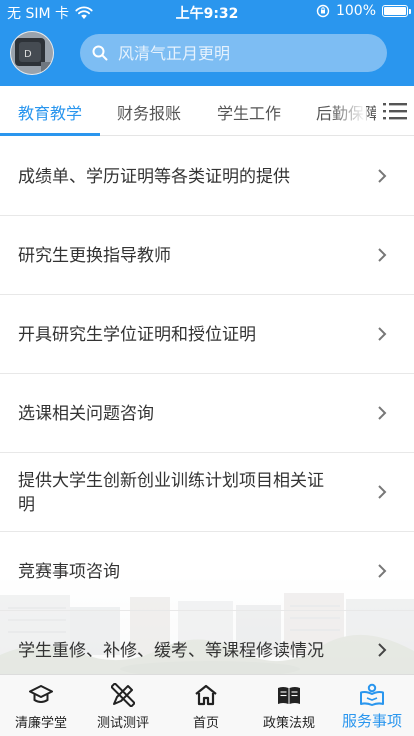 This screenshot has height=736, width=414. What do you see at coordinates (206, 695) in the screenshot?
I see `home-icon` at bounding box center [206, 695].